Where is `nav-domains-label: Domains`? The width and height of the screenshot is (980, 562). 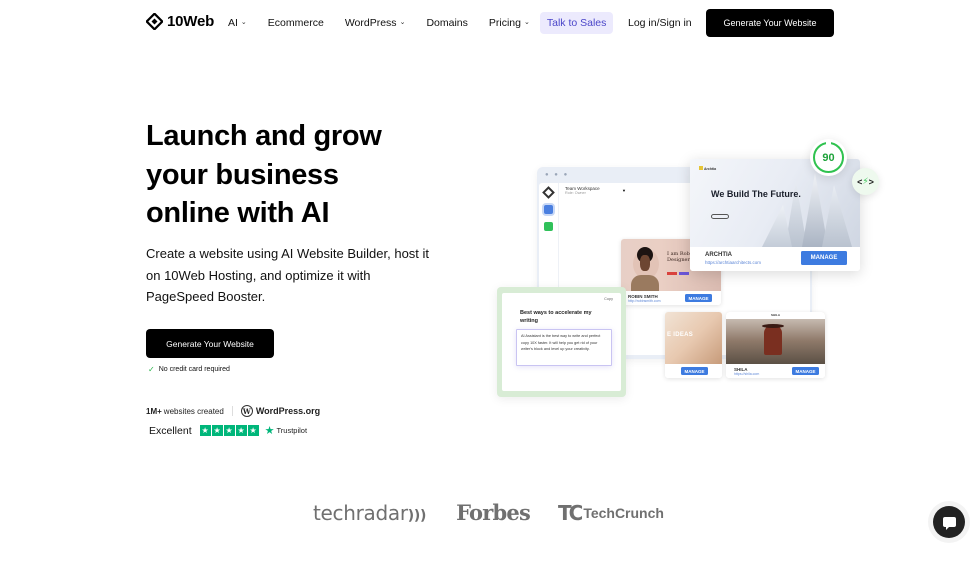
nav-domains-label: Domains is located at coordinates (447, 22).